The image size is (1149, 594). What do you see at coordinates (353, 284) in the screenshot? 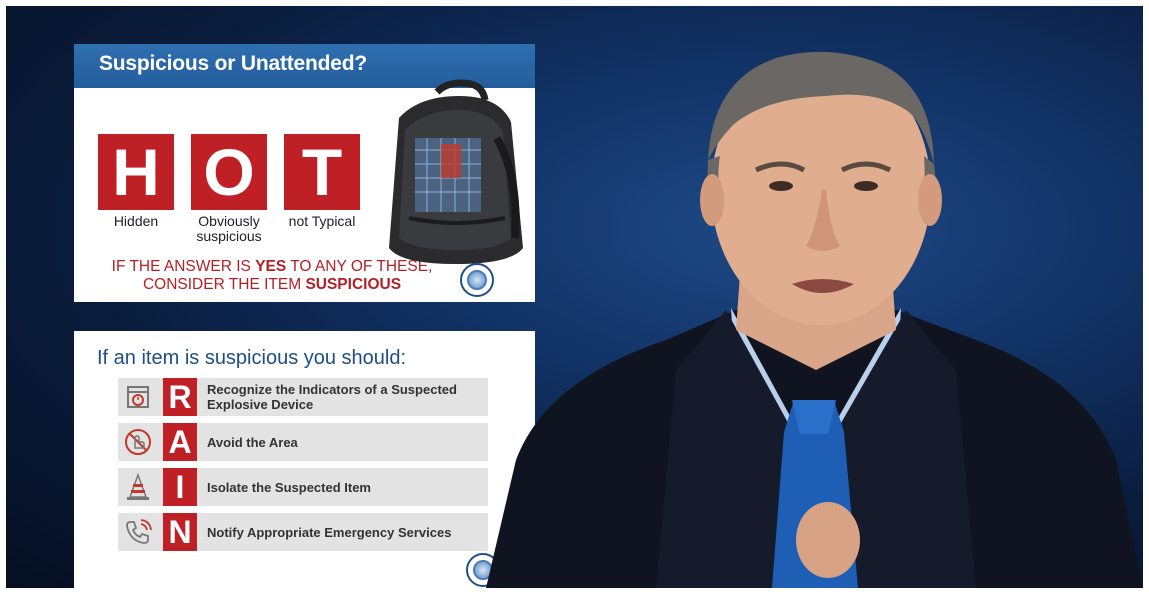
I see `warning-emphasis-suspicious: SUSPICIOUS` at bounding box center [353, 284].